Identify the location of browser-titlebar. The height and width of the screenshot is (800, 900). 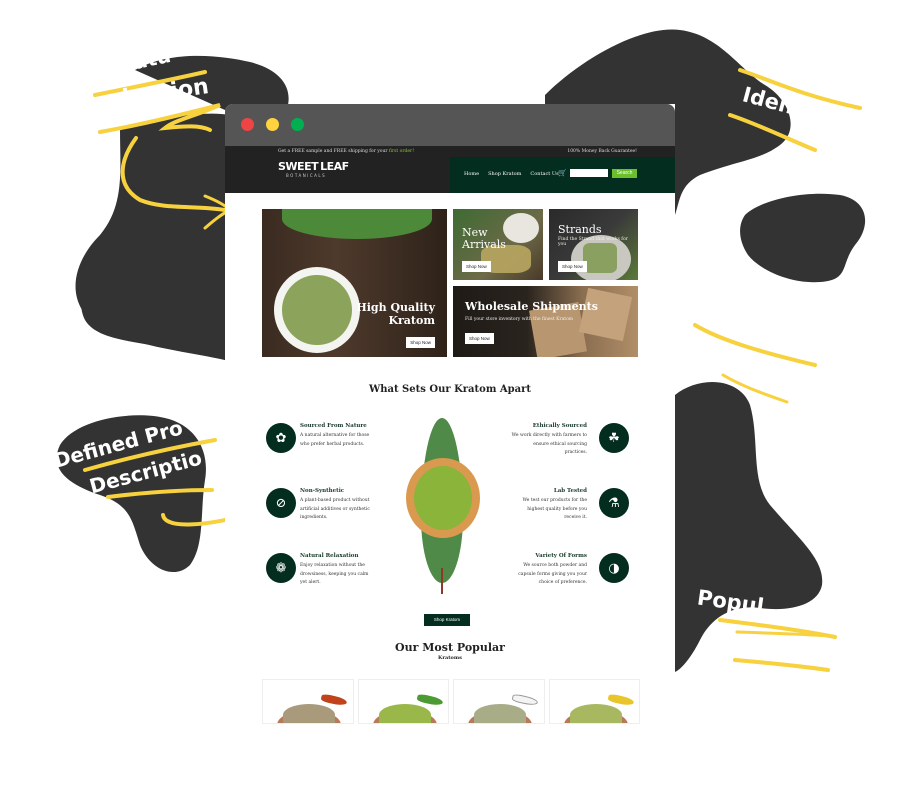
(450, 125).